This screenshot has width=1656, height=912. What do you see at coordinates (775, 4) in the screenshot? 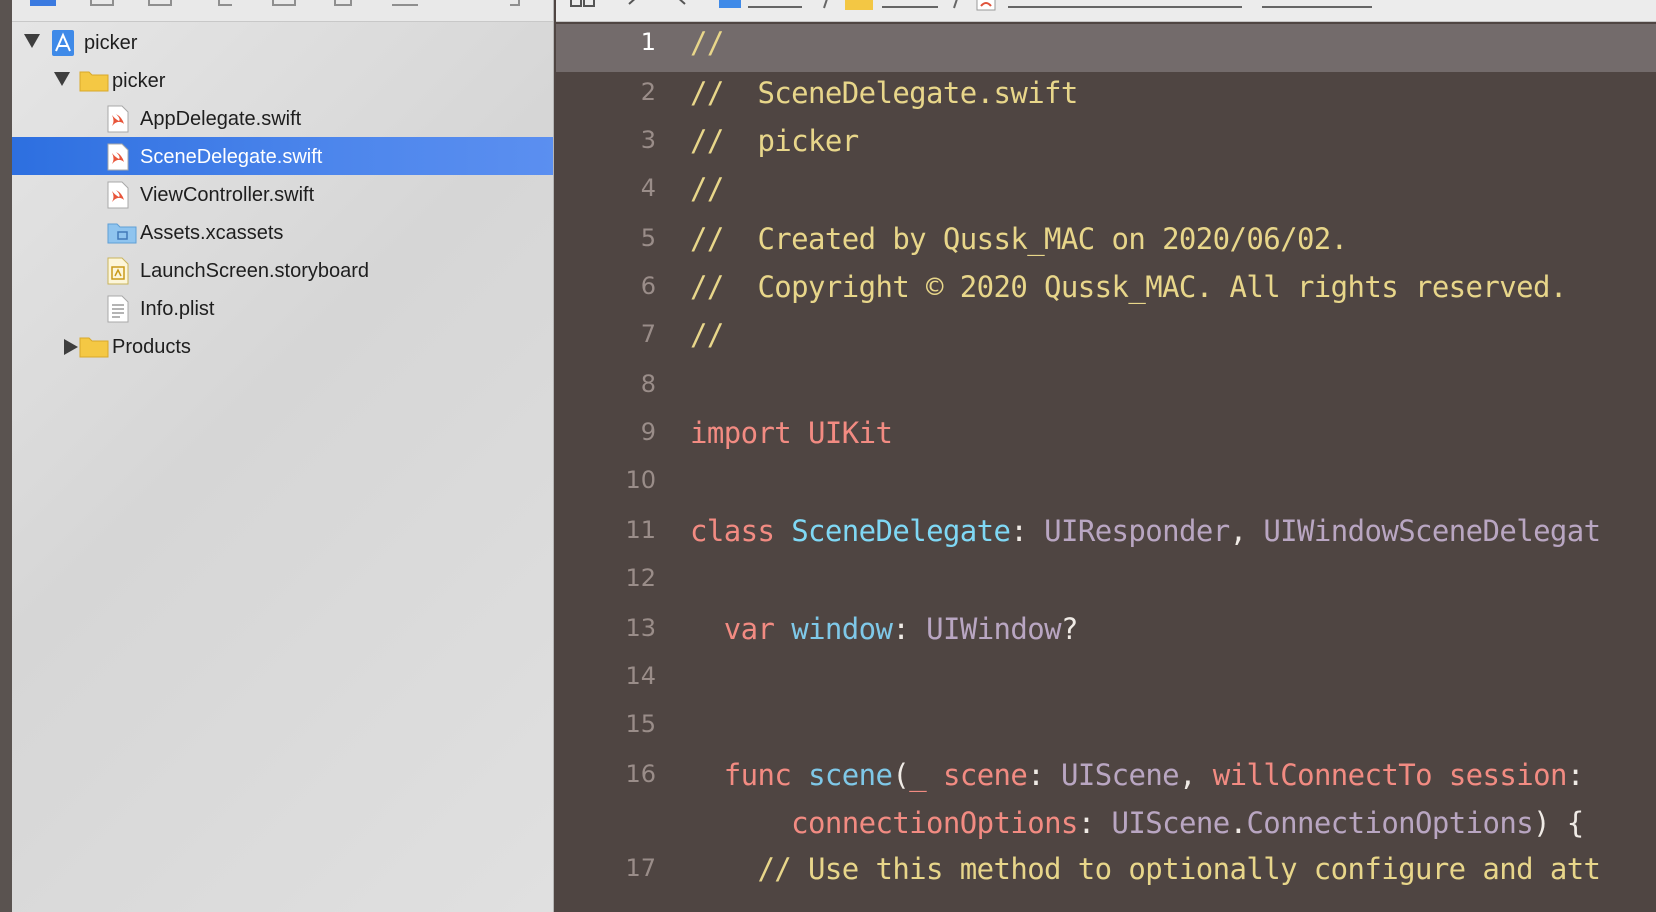
I see `breadcrumb-project-label` at bounding box center [775, 4].